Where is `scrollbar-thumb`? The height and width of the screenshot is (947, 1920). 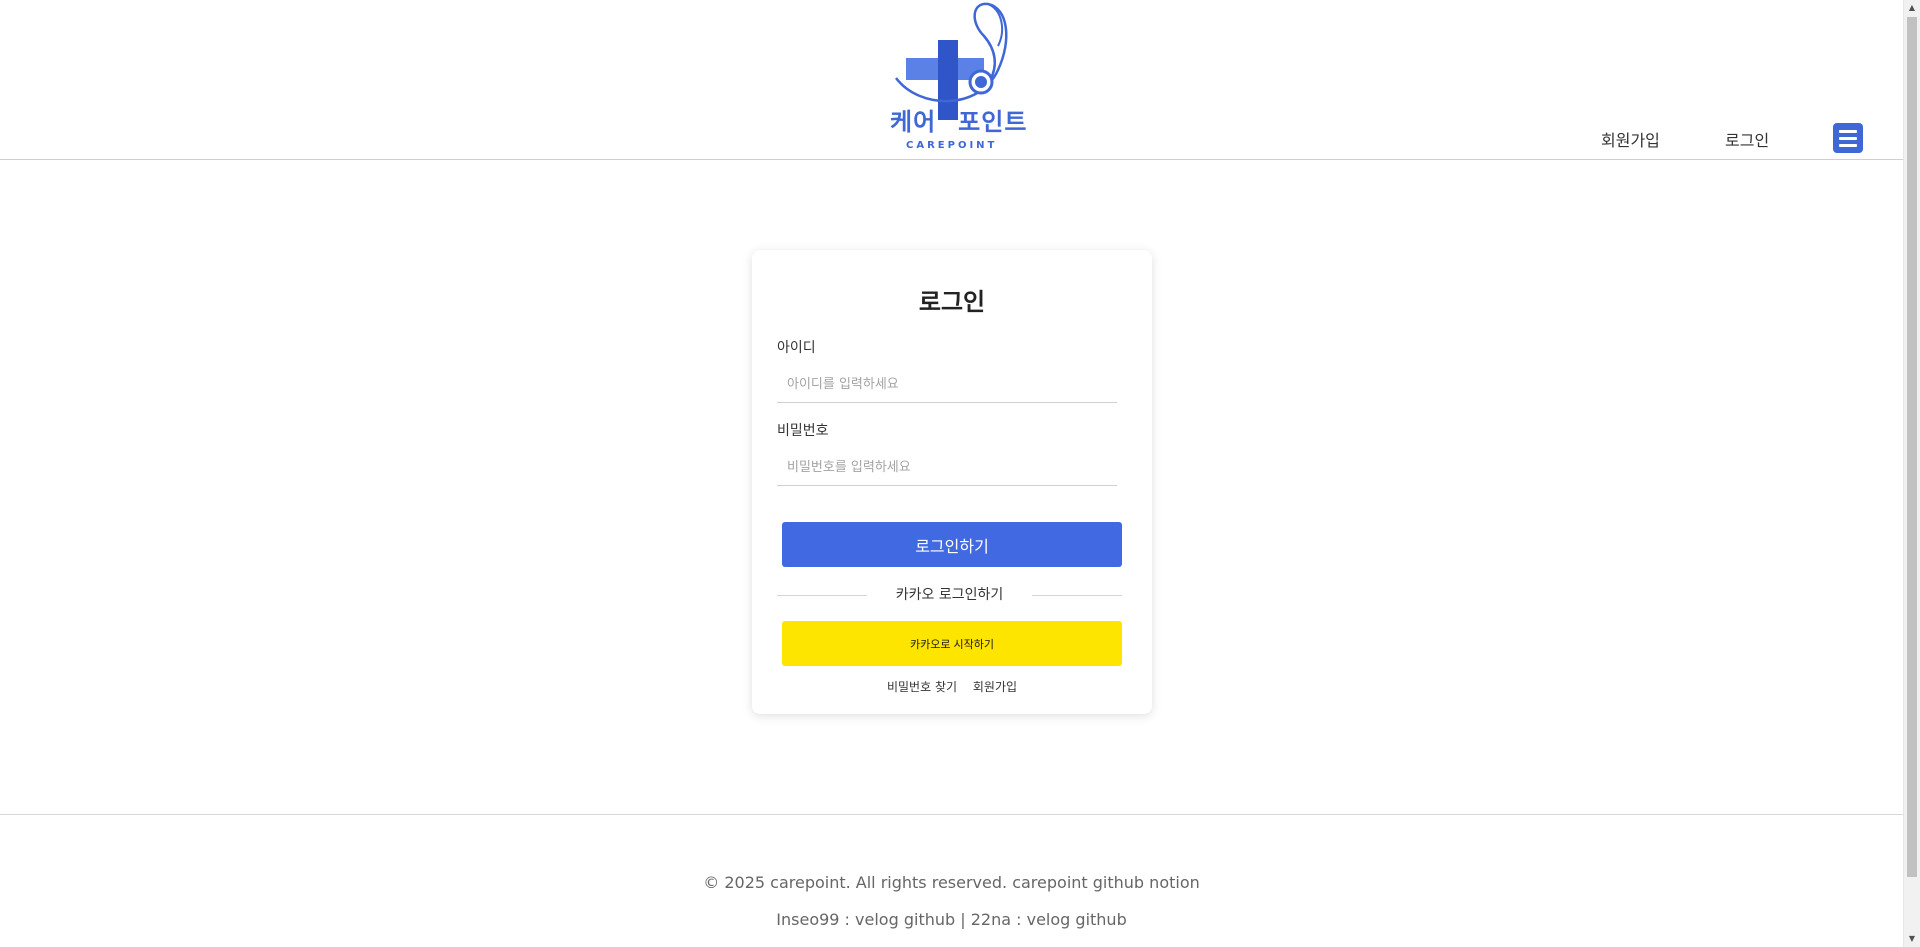
scrollbar-thumb is located at coordinates (1912, 447).